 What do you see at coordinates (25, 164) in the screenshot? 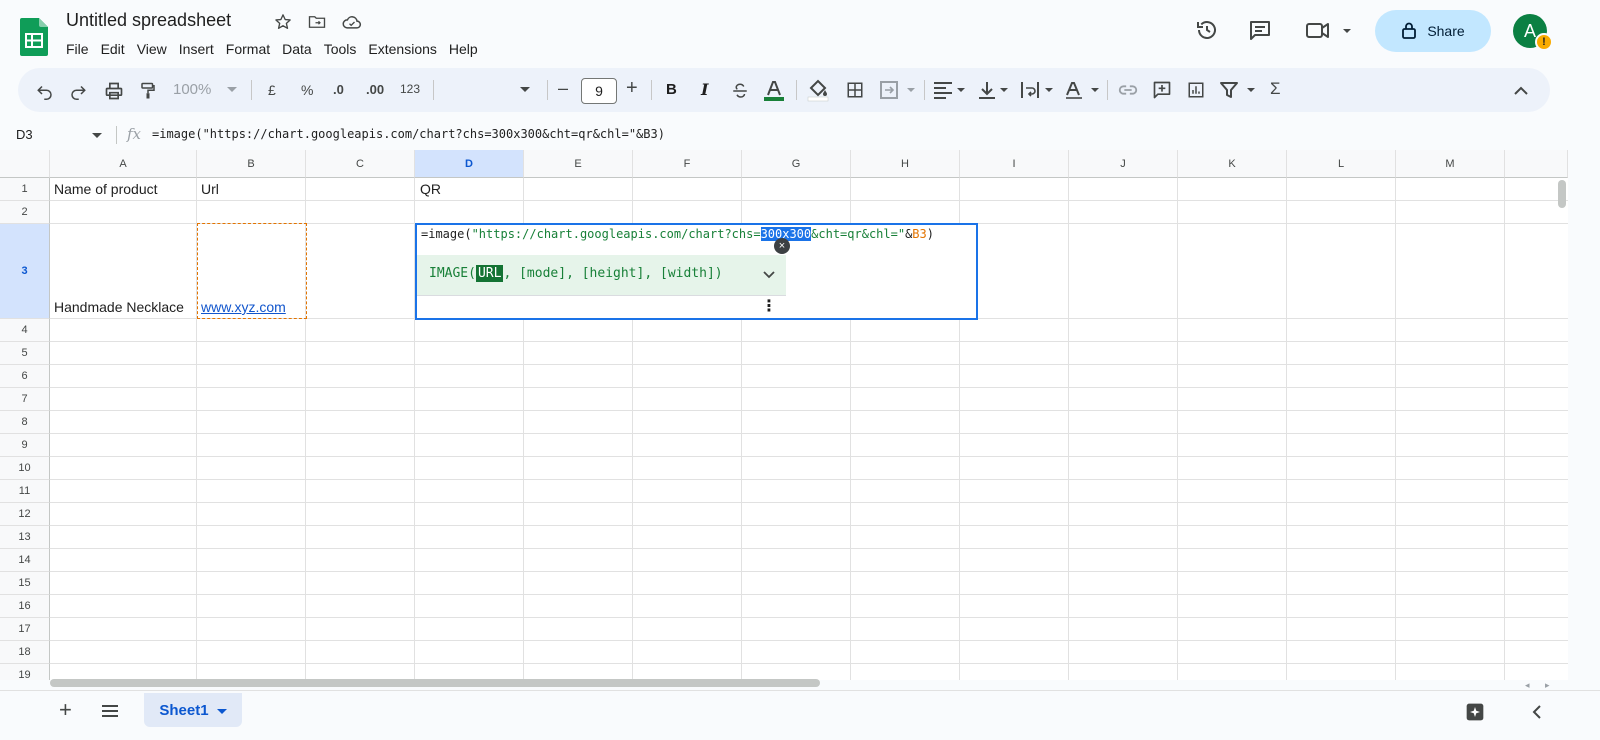
I see `select-all-corner` at bounding box center [25, 164].